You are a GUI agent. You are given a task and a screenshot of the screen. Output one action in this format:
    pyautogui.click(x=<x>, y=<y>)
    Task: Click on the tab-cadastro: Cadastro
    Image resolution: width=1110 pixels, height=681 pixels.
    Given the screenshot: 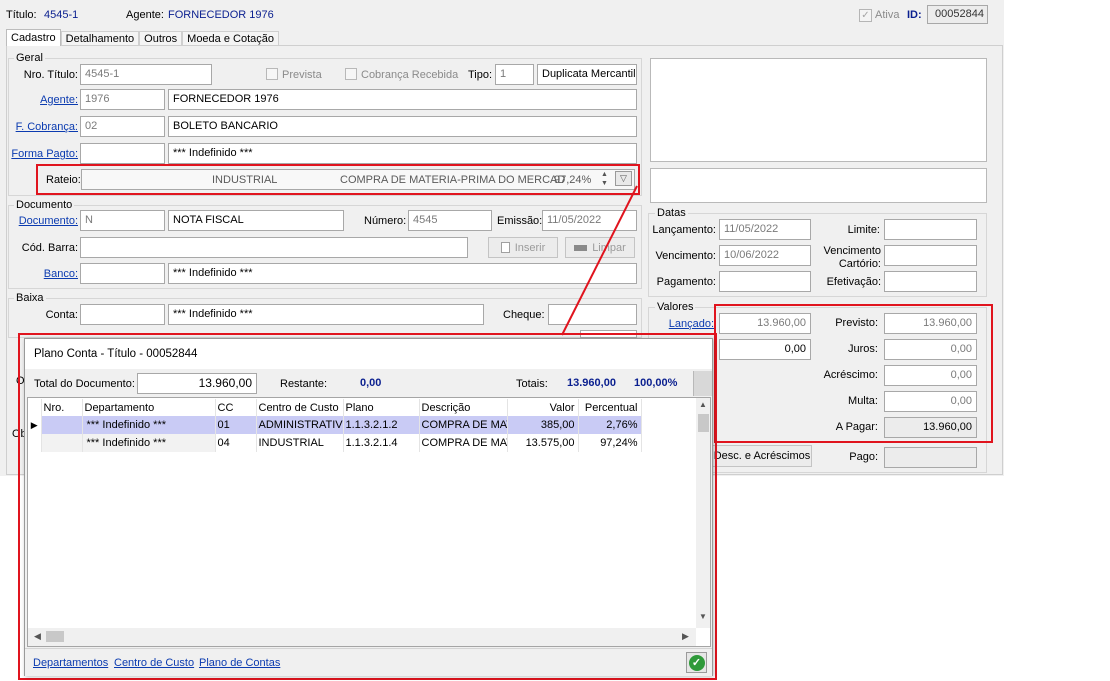 What is the action you would take?
    pyautogui.click(x=33, y=37)
    